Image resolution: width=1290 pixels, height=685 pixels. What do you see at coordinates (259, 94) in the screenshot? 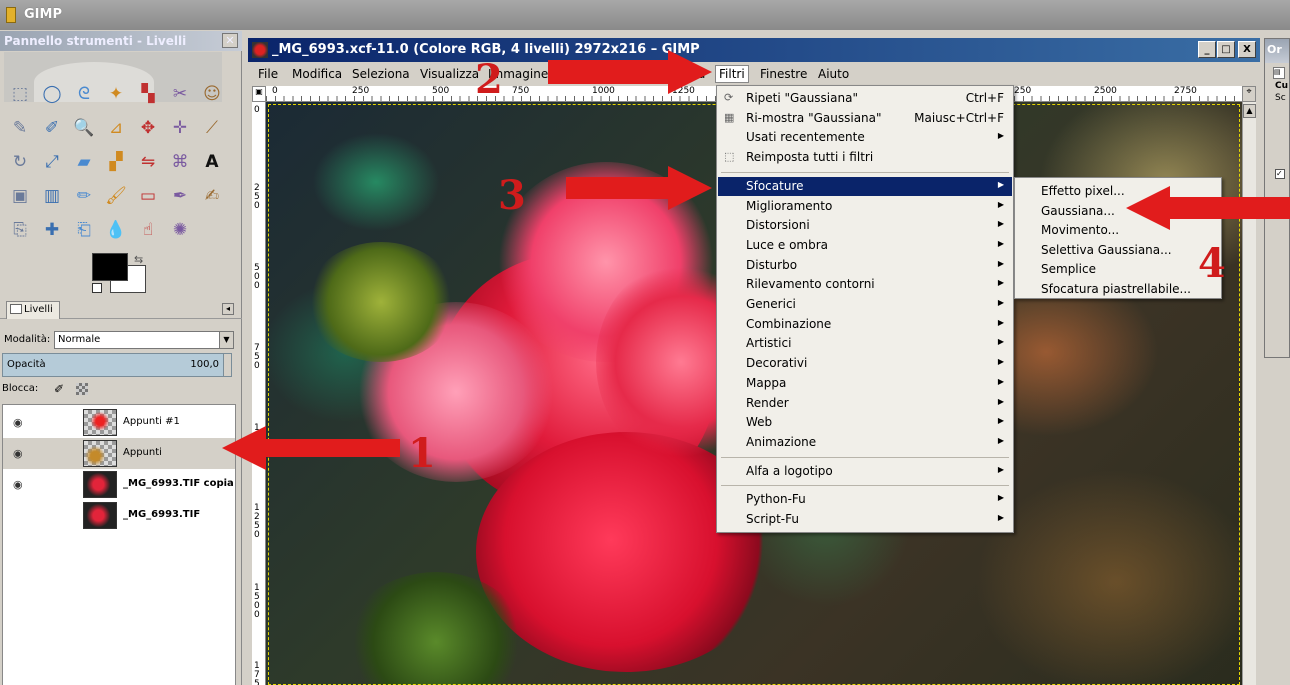
I see `quick-mask-toggle: ▣` at bounding box center [259, 94].